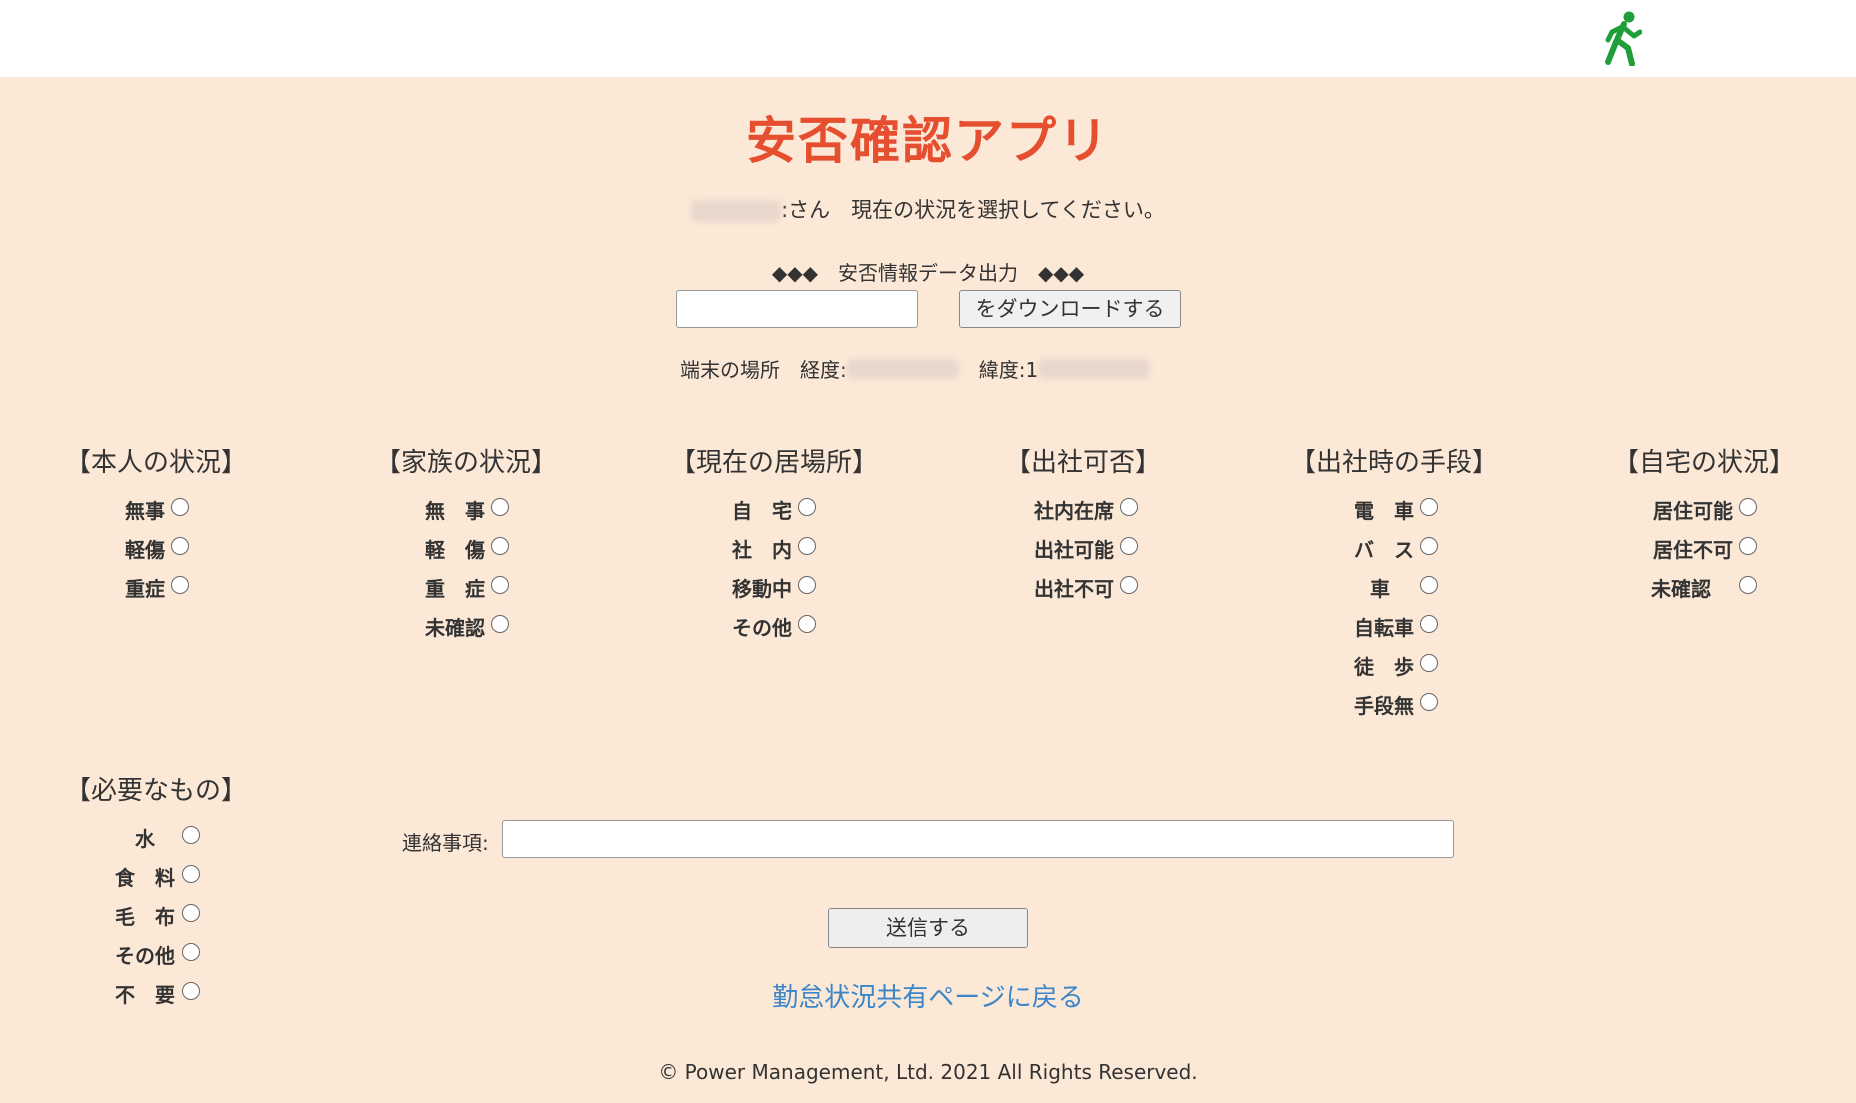  I want to click on radio-family-minor, so click(500, 546).